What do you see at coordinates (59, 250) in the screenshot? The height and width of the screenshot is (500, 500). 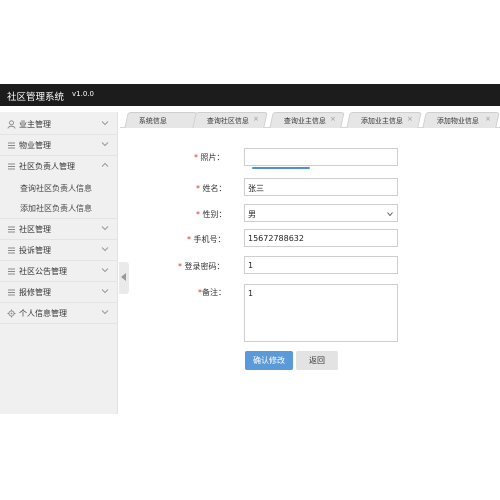 I see `sidebar-item-complaint: 投诉管理` at bounding box center [59, 250].